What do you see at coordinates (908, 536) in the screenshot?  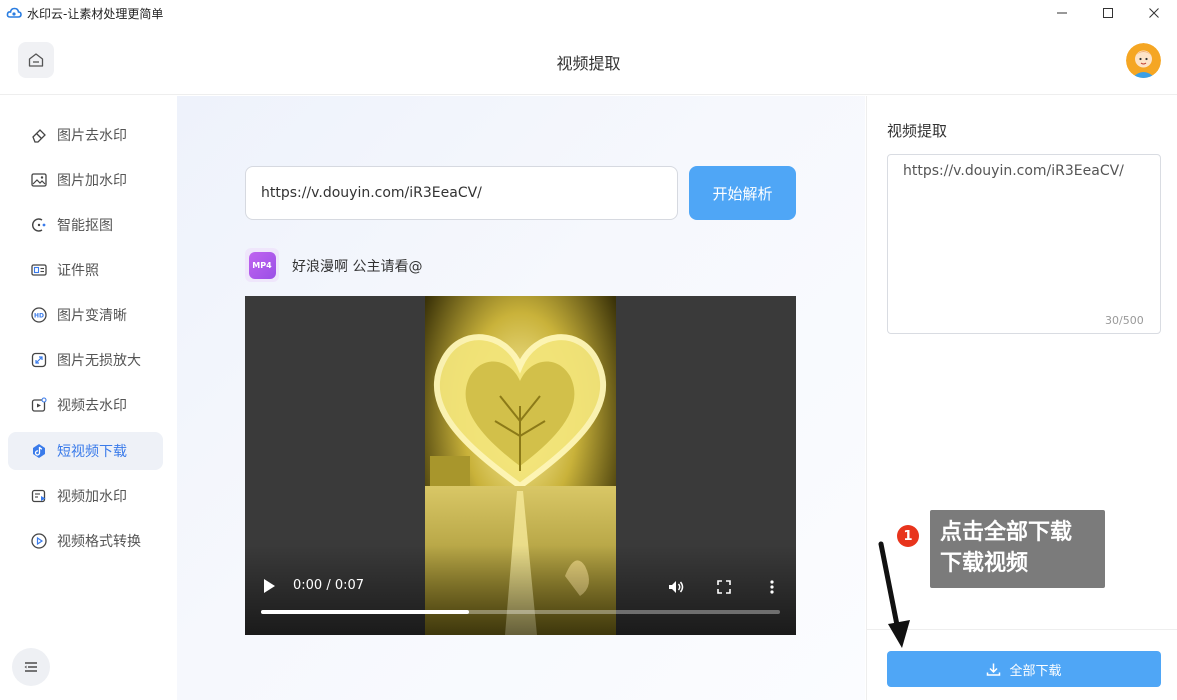 I see `tutorial-step-badge: 1` at bounding box center [908, 536].